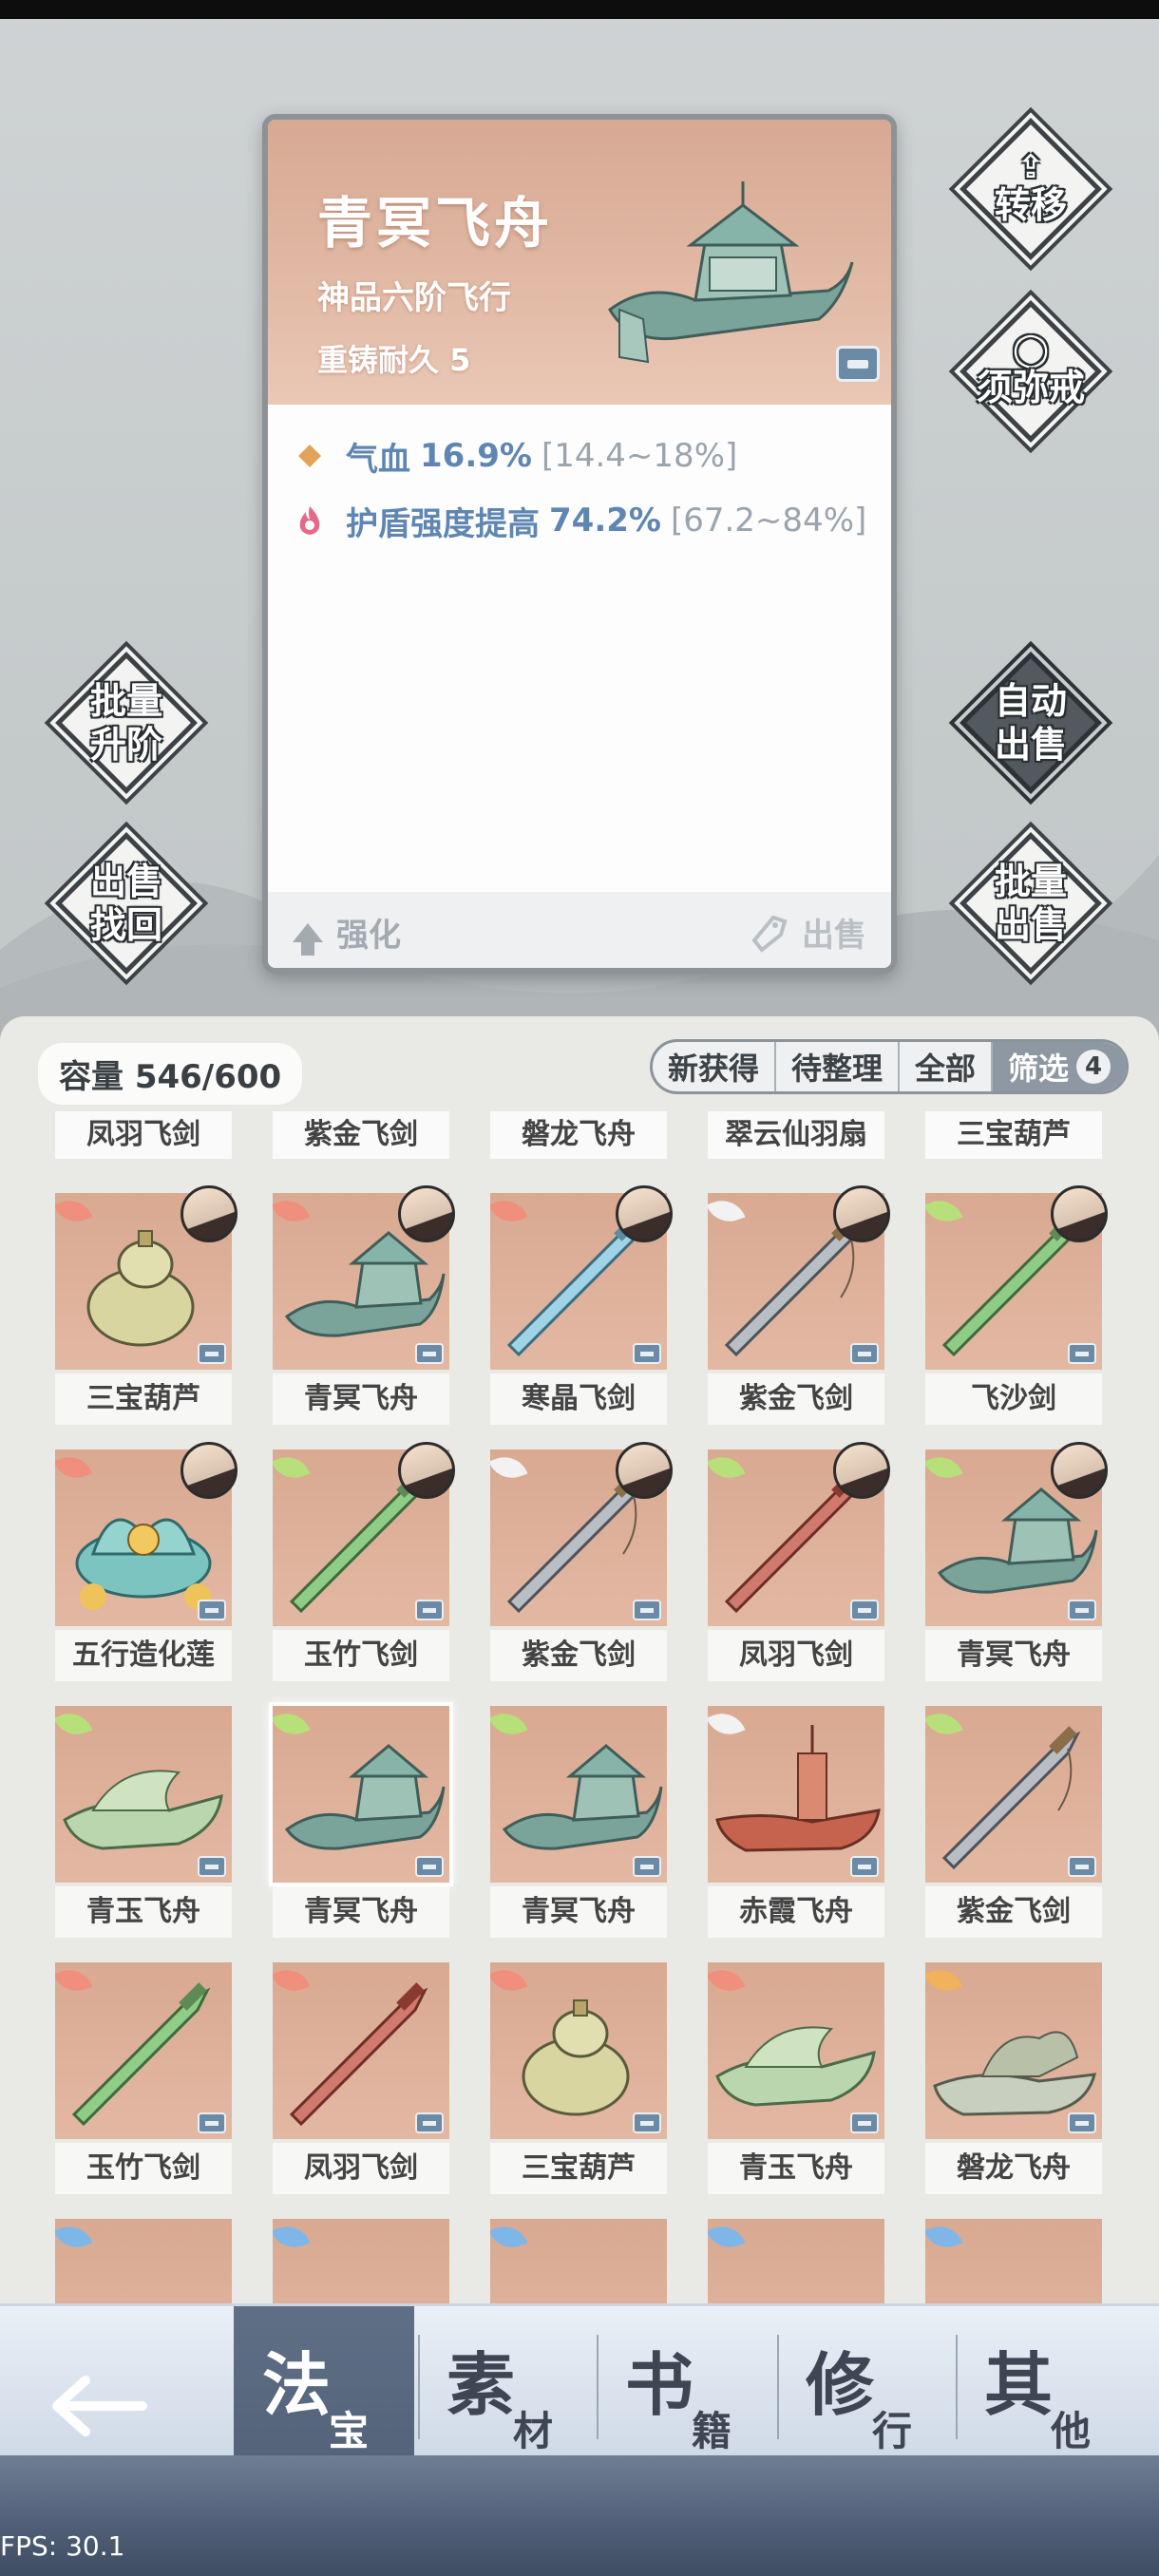  I want to click on batch-upgrade-label-2: 升阶, so click(125, 745).